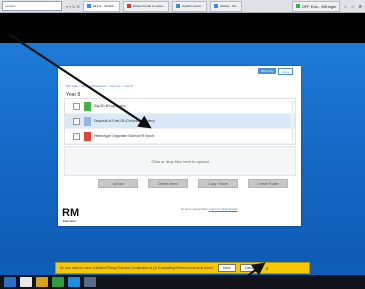 This screenshot has height=289, width=365. What do you see at coordinates (58, 282) in the screenshot?
I see `excel-icon` at bounding box center [58, 282].